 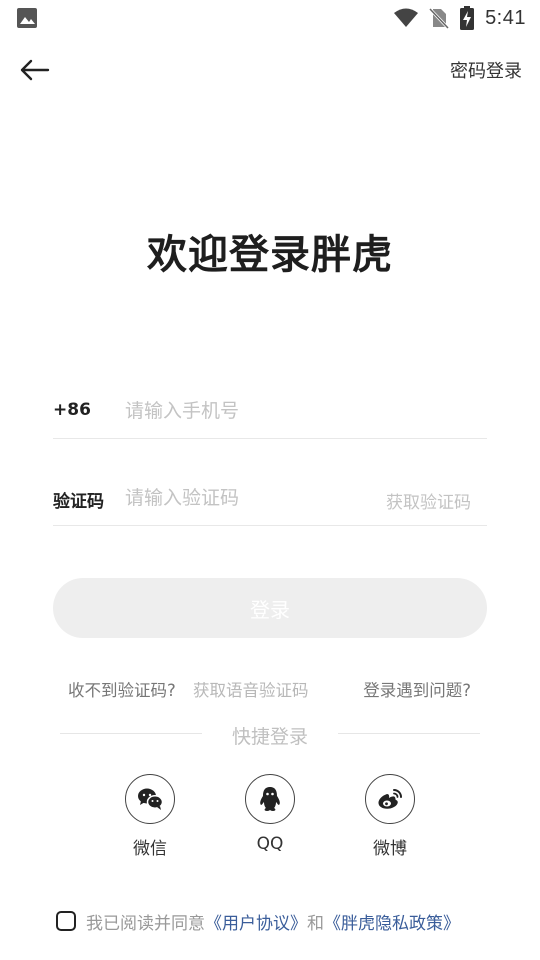 What do you see at coordinates (439, 18) in the screenshot?
I see `no-sim-icon` at bounding box center [439, 18].